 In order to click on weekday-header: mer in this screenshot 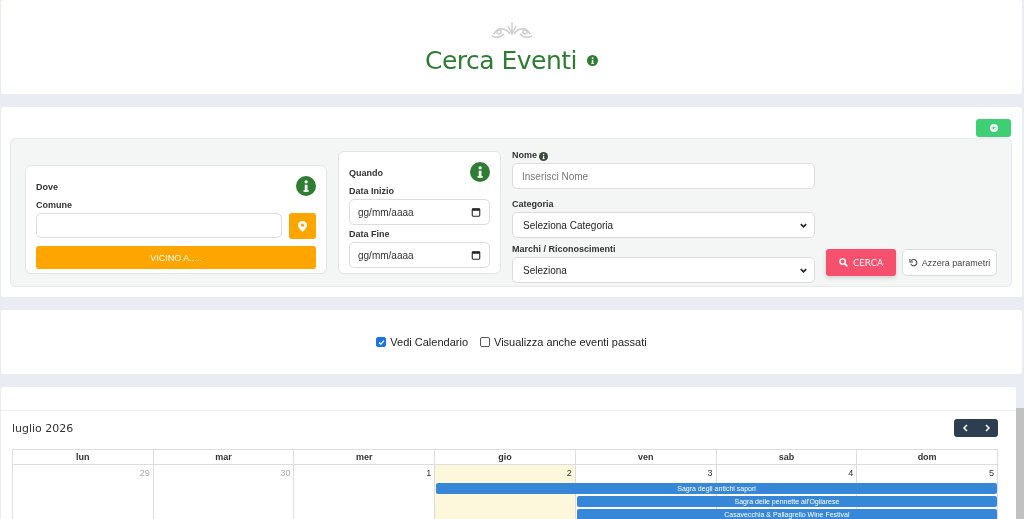, I will do `click(365, 457)`.